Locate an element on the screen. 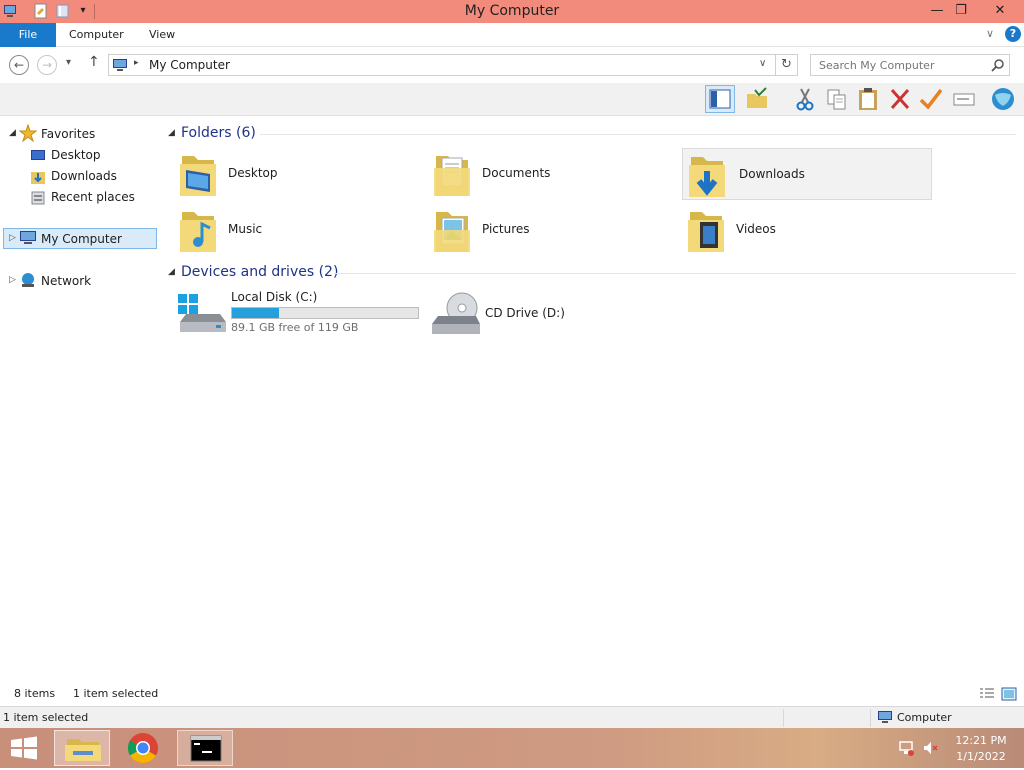 Image resolution: width=1024 pixels, height=770 pixels. tab-computer: Computer is located at coordinates (96, 35).